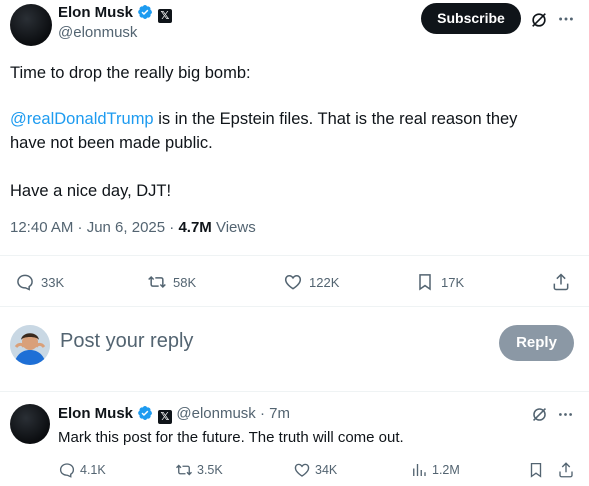  Describe the element at coordinates (174, 414) in the screenshot. I see `reply-author-row: Elon Musk 𝕏 @elonmusk · 7m` at that location.